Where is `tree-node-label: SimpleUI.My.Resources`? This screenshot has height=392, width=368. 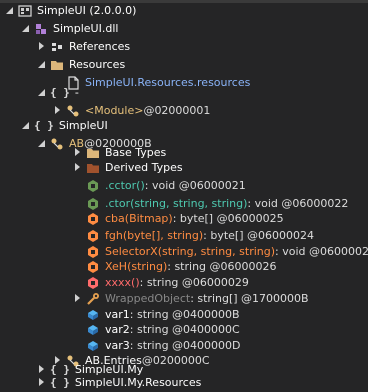
tree-node-label: SimpleUI.My.Resources is located at coordinates (138, 382).